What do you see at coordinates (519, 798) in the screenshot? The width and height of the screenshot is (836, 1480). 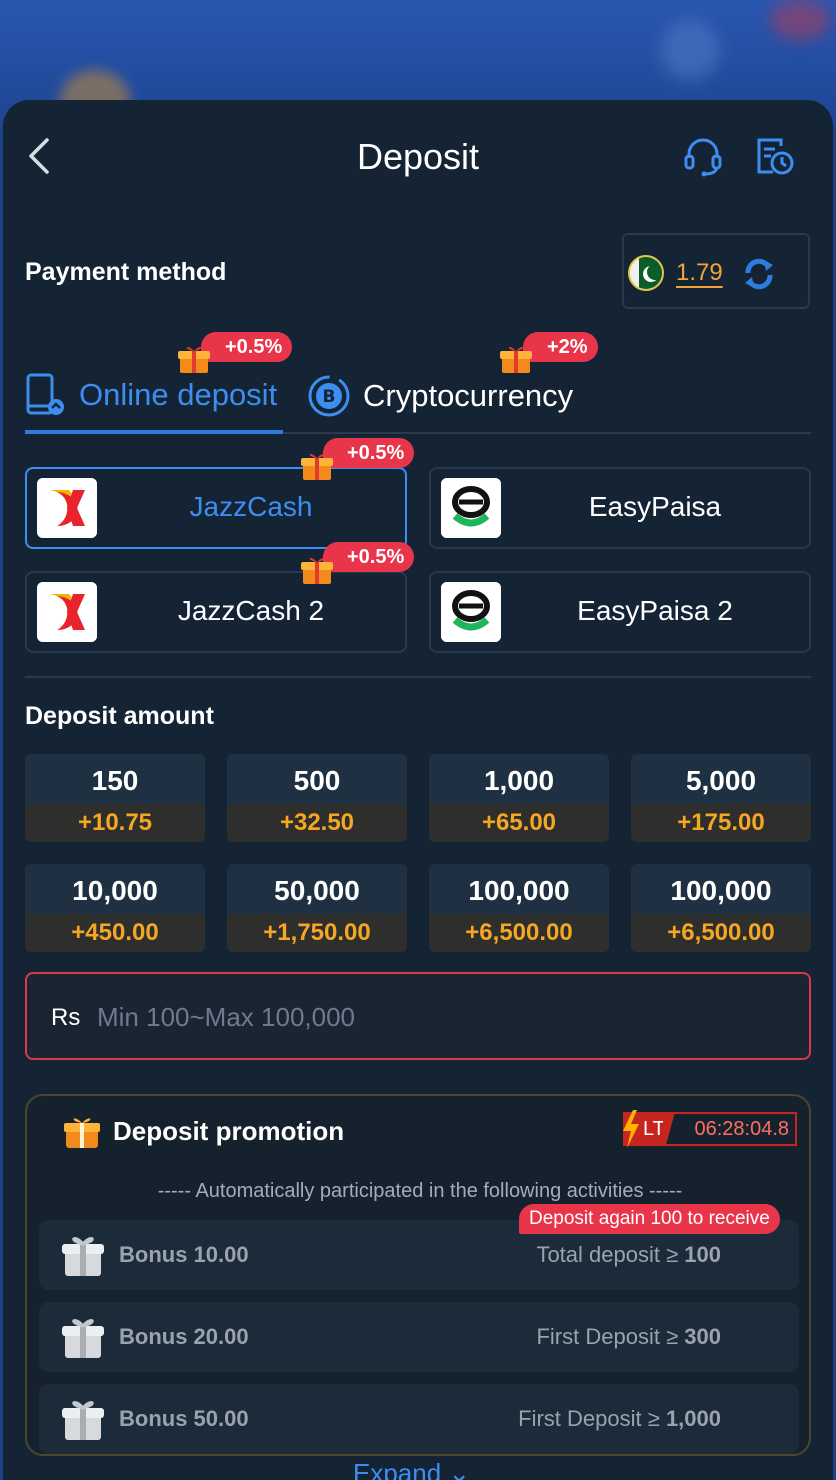 I see `amount-option: 1,000 +65.00` at bounding box center [519, 798].